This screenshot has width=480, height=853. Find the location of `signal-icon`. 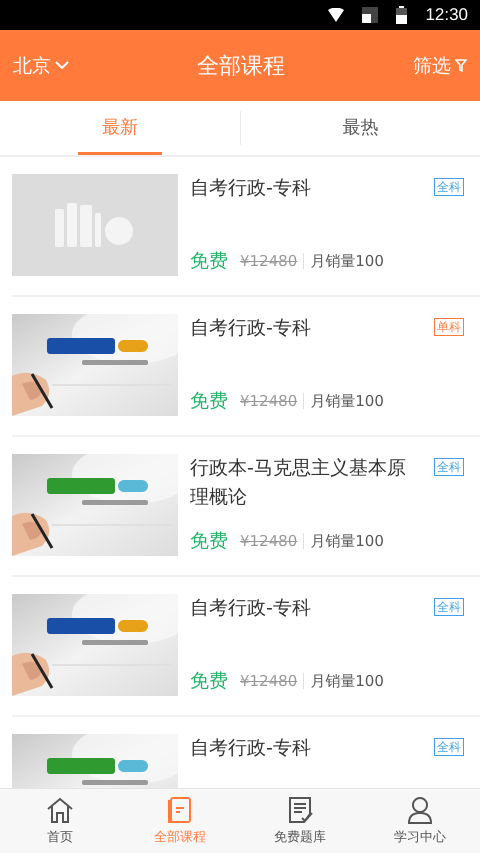

signal-icon is located at coordinates (370, 15).